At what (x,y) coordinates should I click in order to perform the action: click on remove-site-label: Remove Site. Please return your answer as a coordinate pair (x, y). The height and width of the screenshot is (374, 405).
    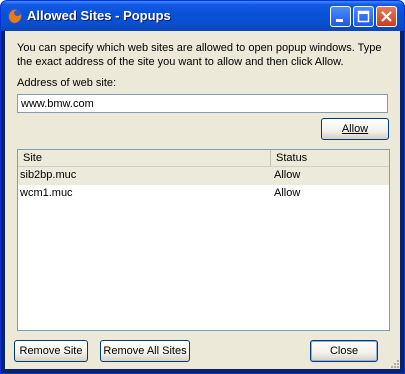
    Looking at the image, I should click on (51, 351).